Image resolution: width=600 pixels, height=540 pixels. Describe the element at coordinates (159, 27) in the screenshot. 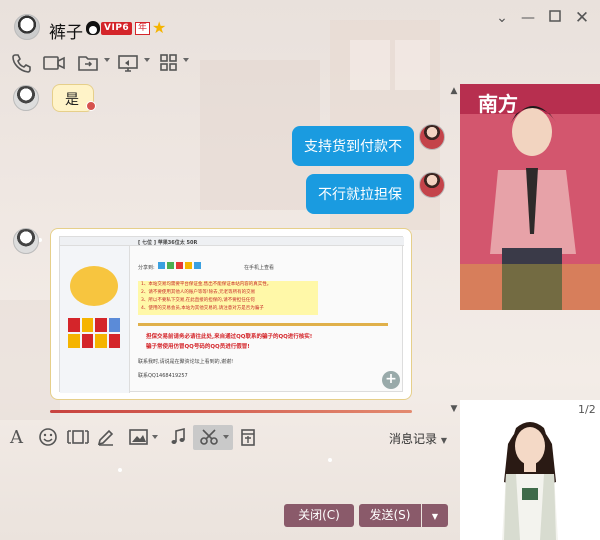

I see `star-icon: ★` at that location.